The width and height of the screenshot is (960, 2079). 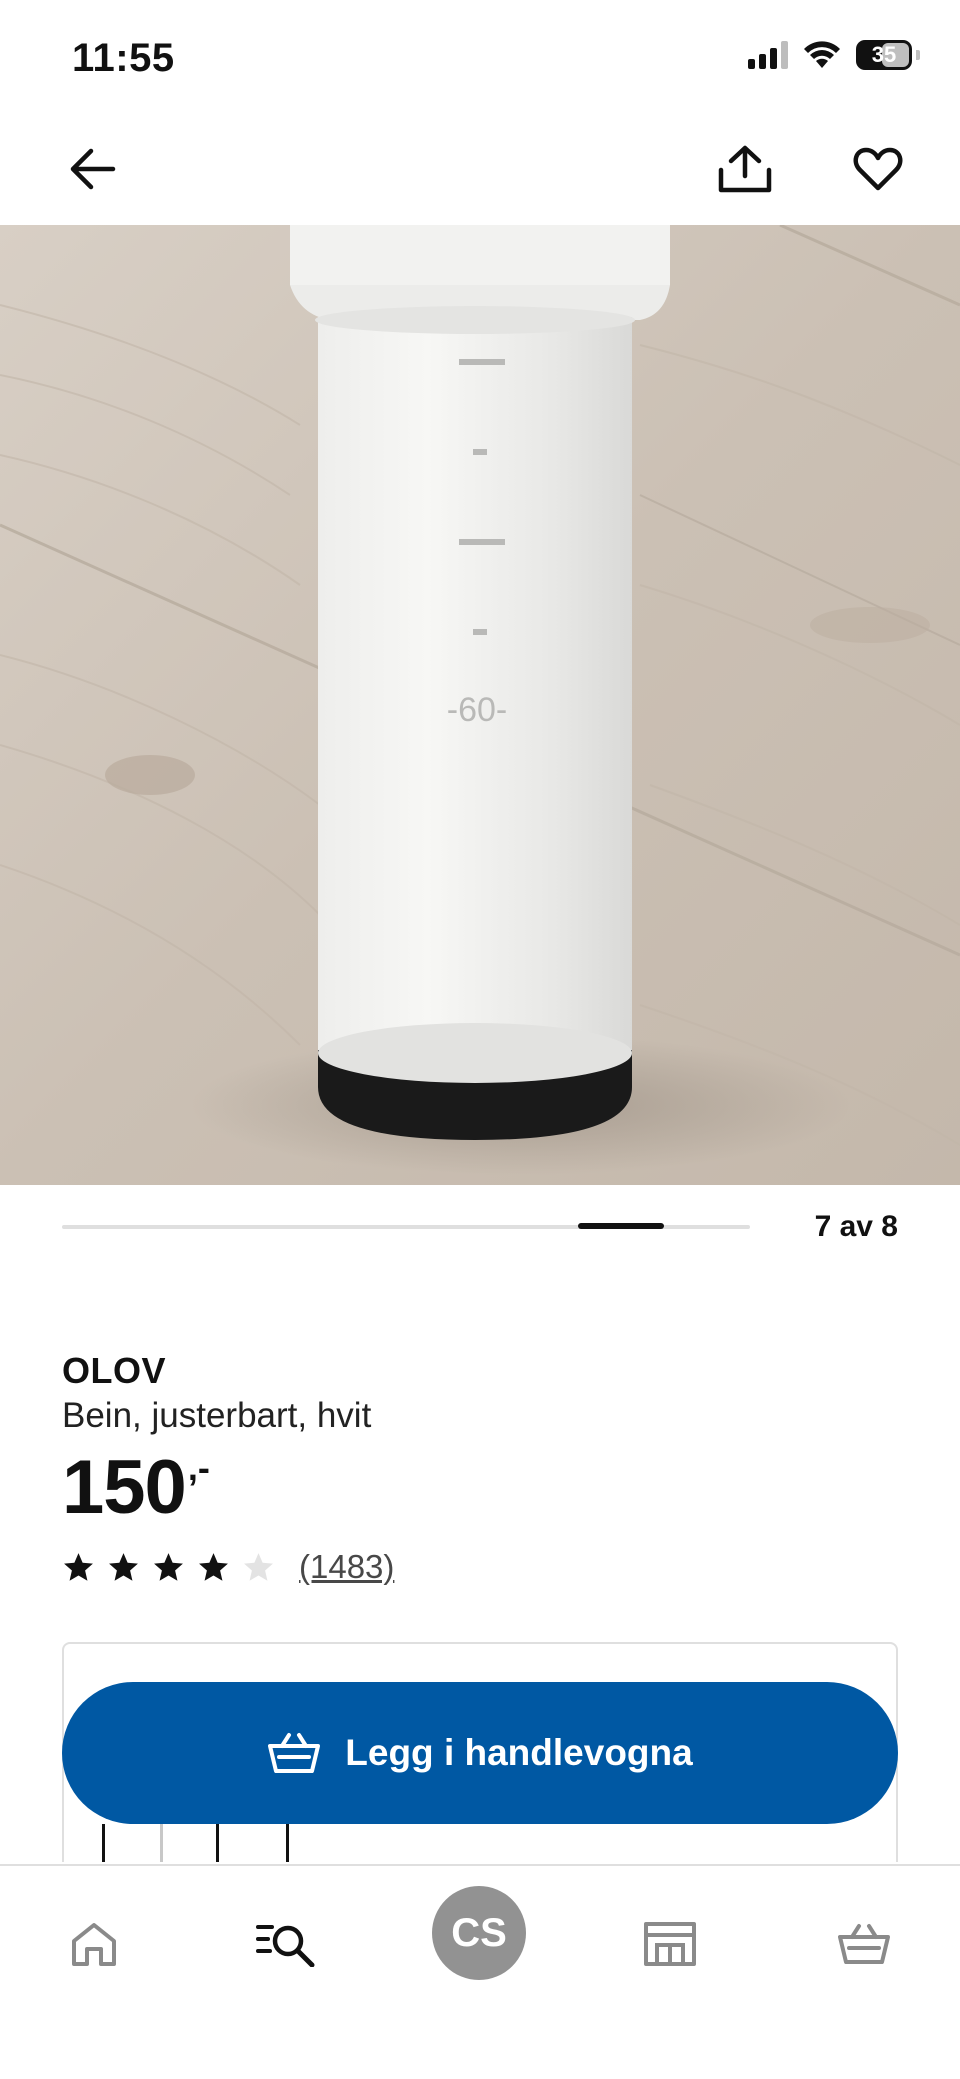 I want to click on image-carousel-indicator: 7 av 8, so click(x=480, y=1228).